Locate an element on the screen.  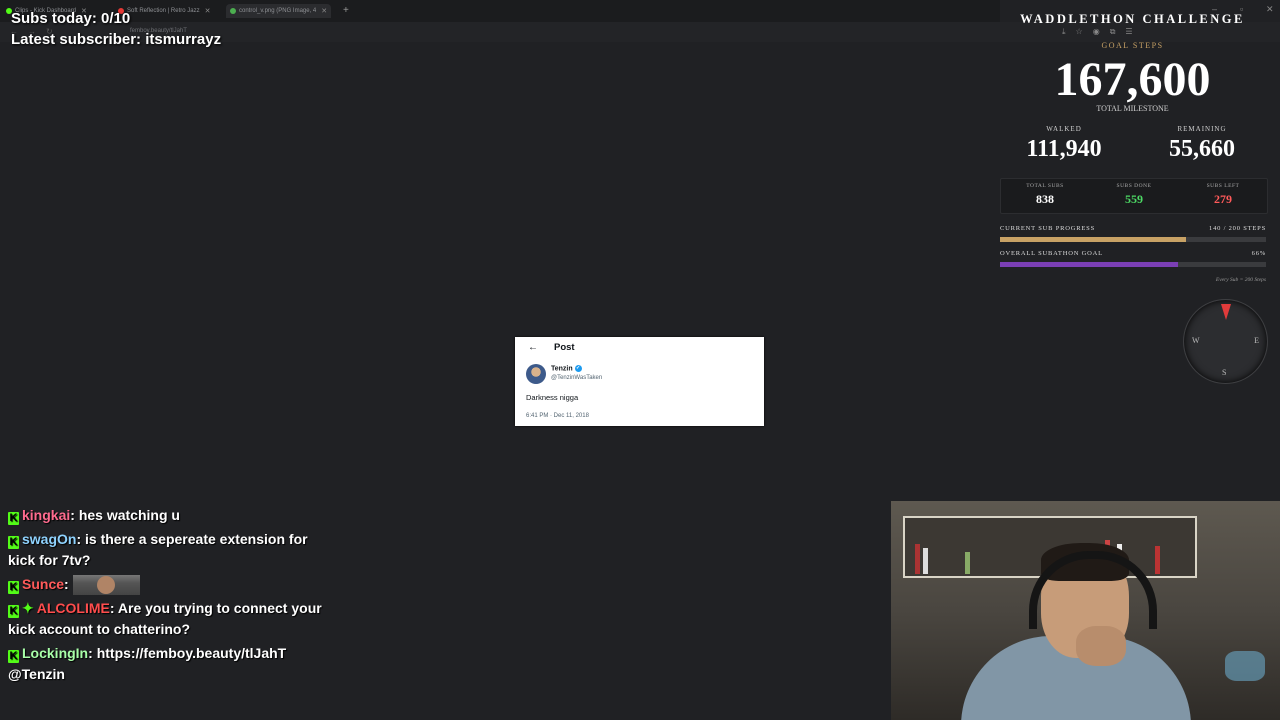
sparkle-badge-icon: ✦ is located at coordinates (28, 608).